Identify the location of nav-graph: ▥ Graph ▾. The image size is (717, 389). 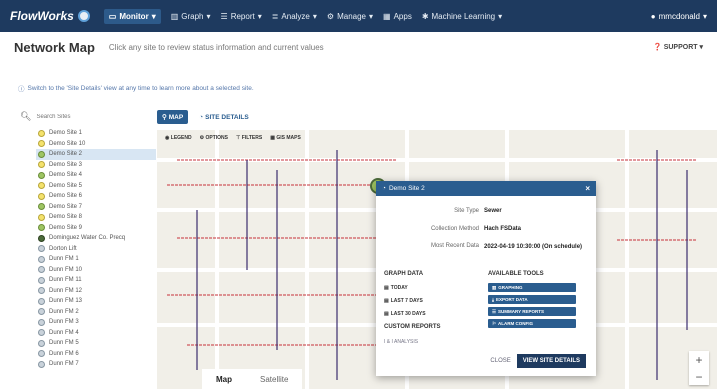
(191, 16).